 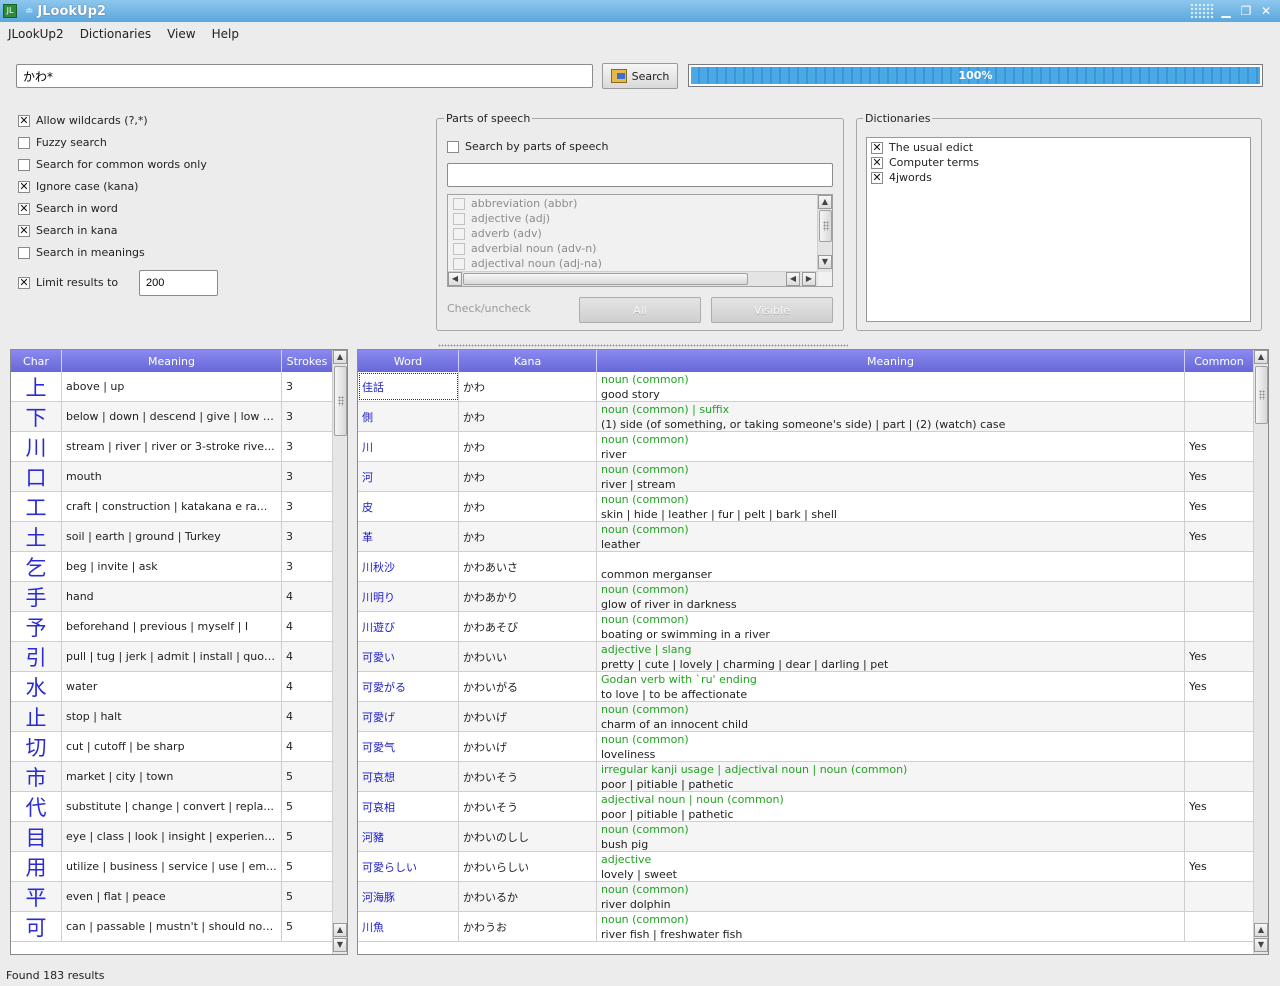 What do you see at coordinates (172, 477) in the screenshot?
I see `table-row: 口 mouth 3` at bounding box center [172, 477].